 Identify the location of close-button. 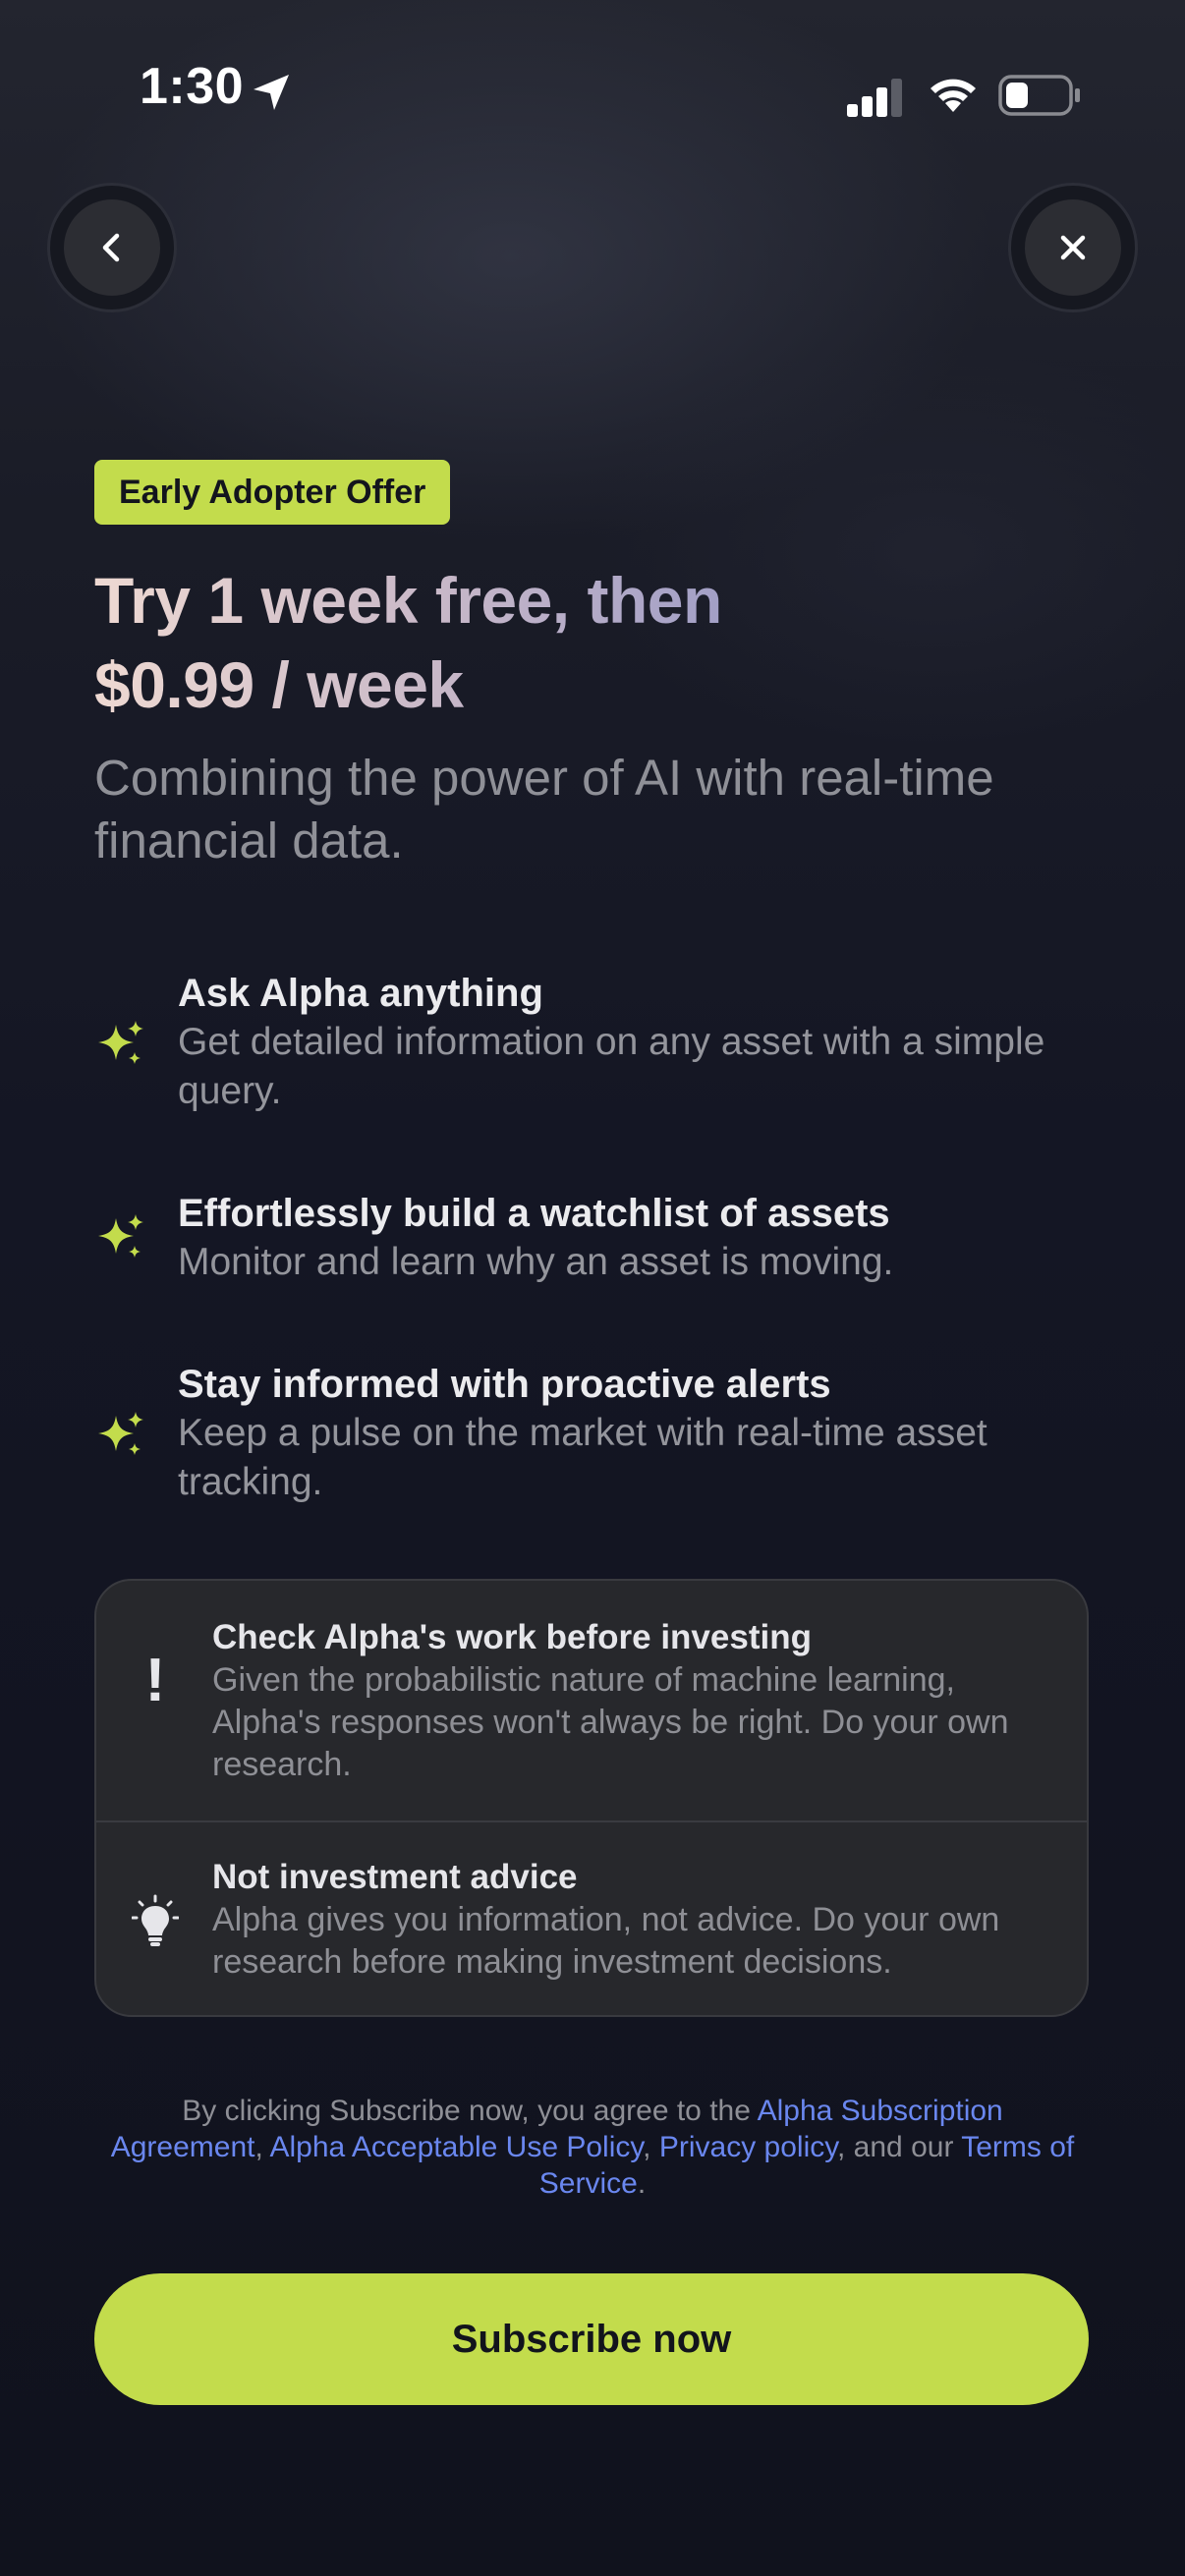
(1073, 247).